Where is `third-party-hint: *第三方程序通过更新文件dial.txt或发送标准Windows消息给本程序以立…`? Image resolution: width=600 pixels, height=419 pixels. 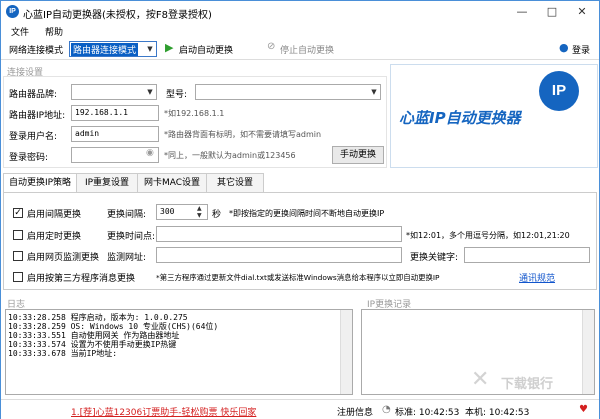
third-party-hint: *第三方程序通过更新文件dial.txt或发送标准Windows消息给本程序以立… is located at coordinates (298, 277).